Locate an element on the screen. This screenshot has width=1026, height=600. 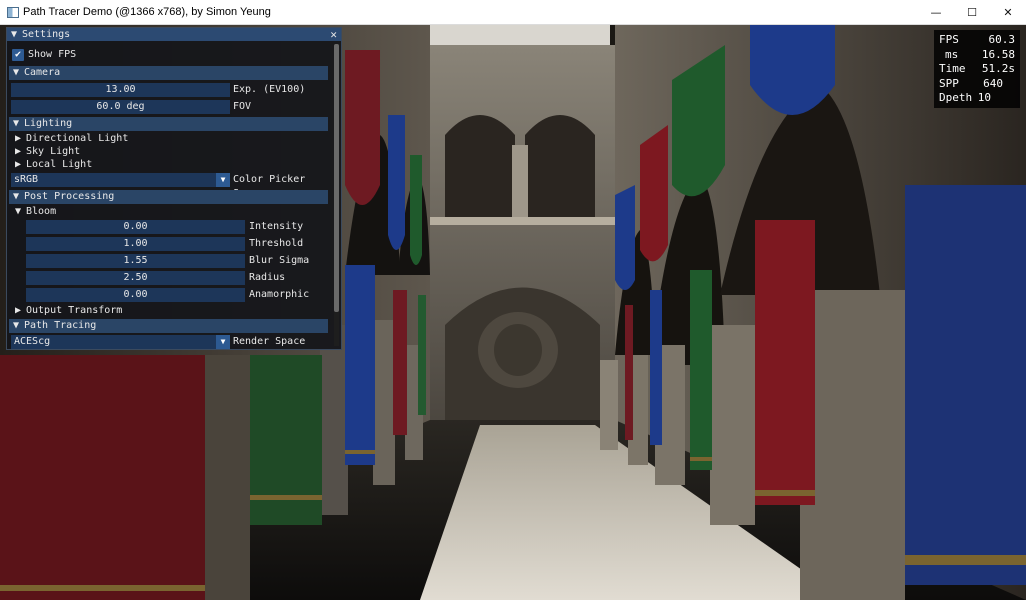
settings-close-icon: ✕ is located at coordinates (333, 34).